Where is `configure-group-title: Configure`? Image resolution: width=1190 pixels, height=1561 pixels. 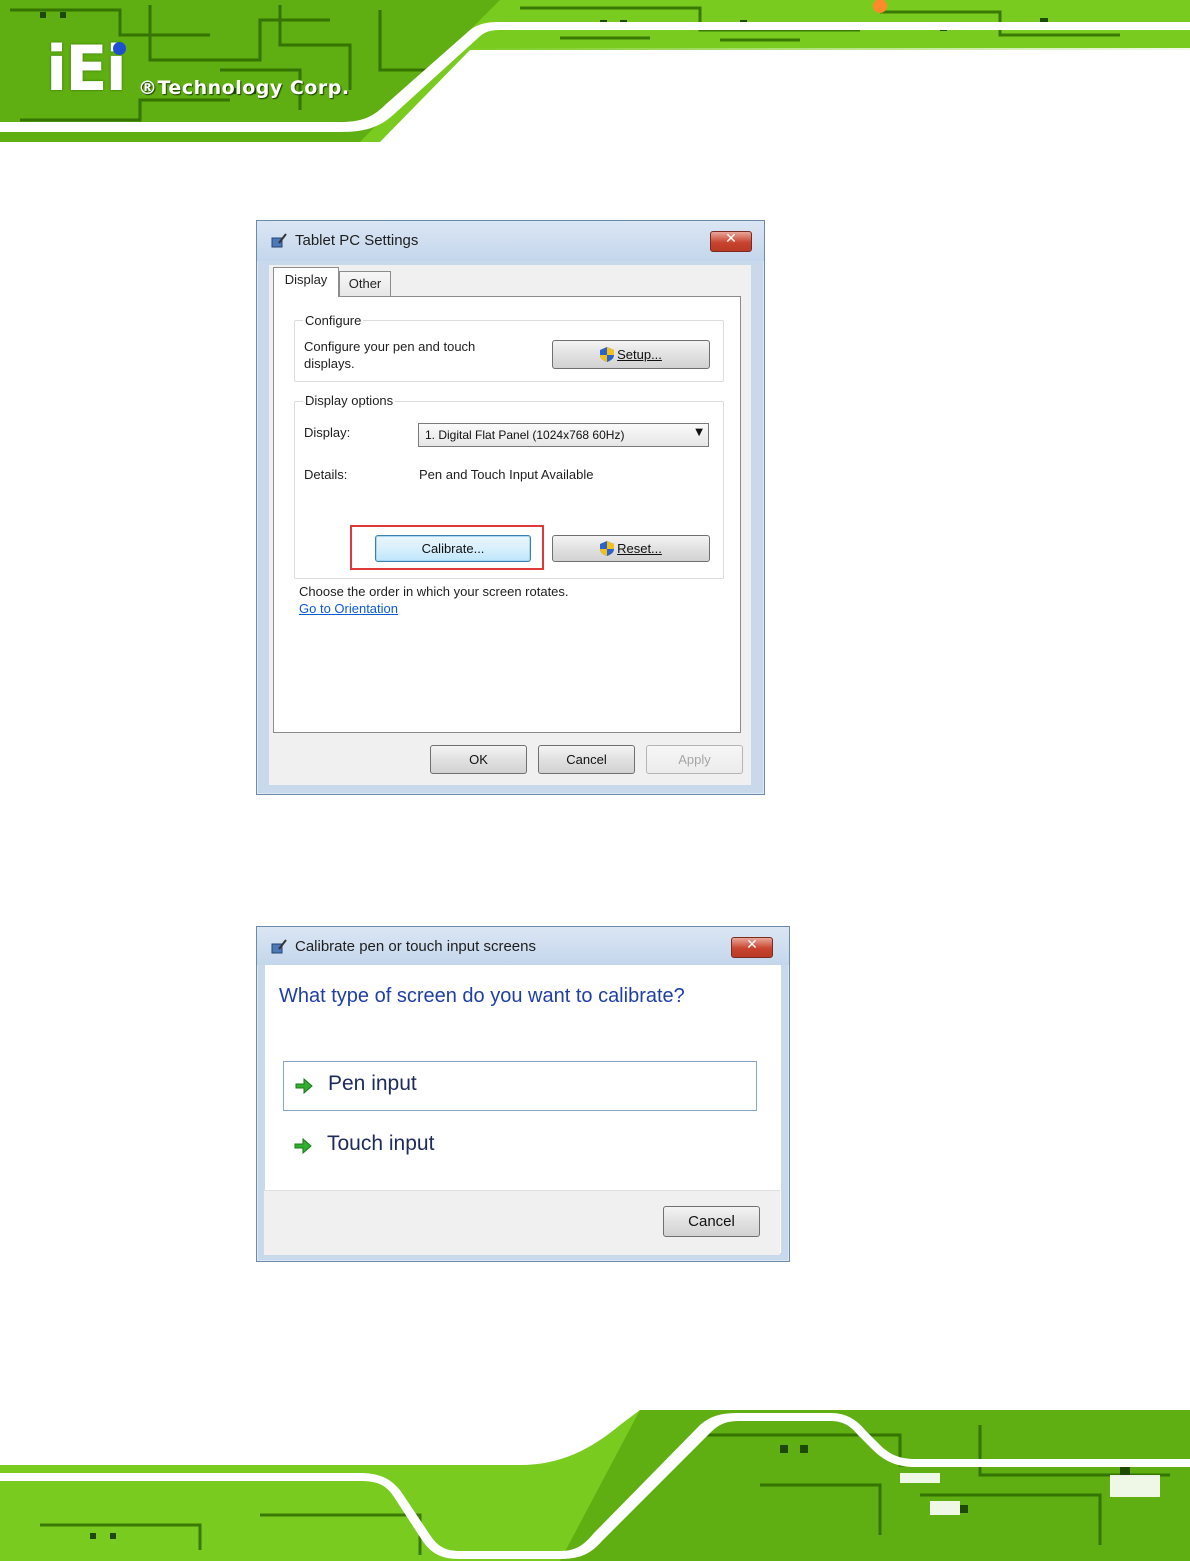
configure-group-title: Configure is located at coordinates (333, 320).